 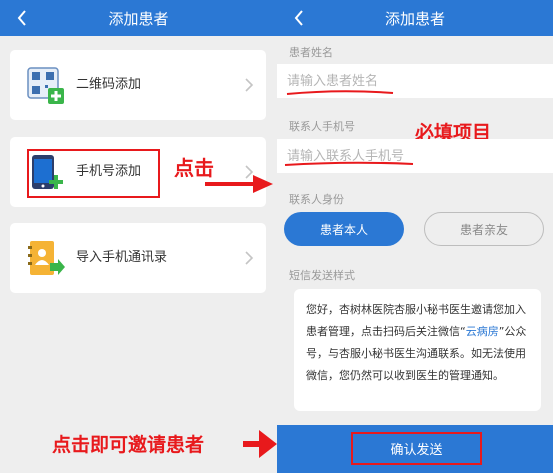 I want to click on identity-self-button: 患者本人, so click(x=344, y=229).